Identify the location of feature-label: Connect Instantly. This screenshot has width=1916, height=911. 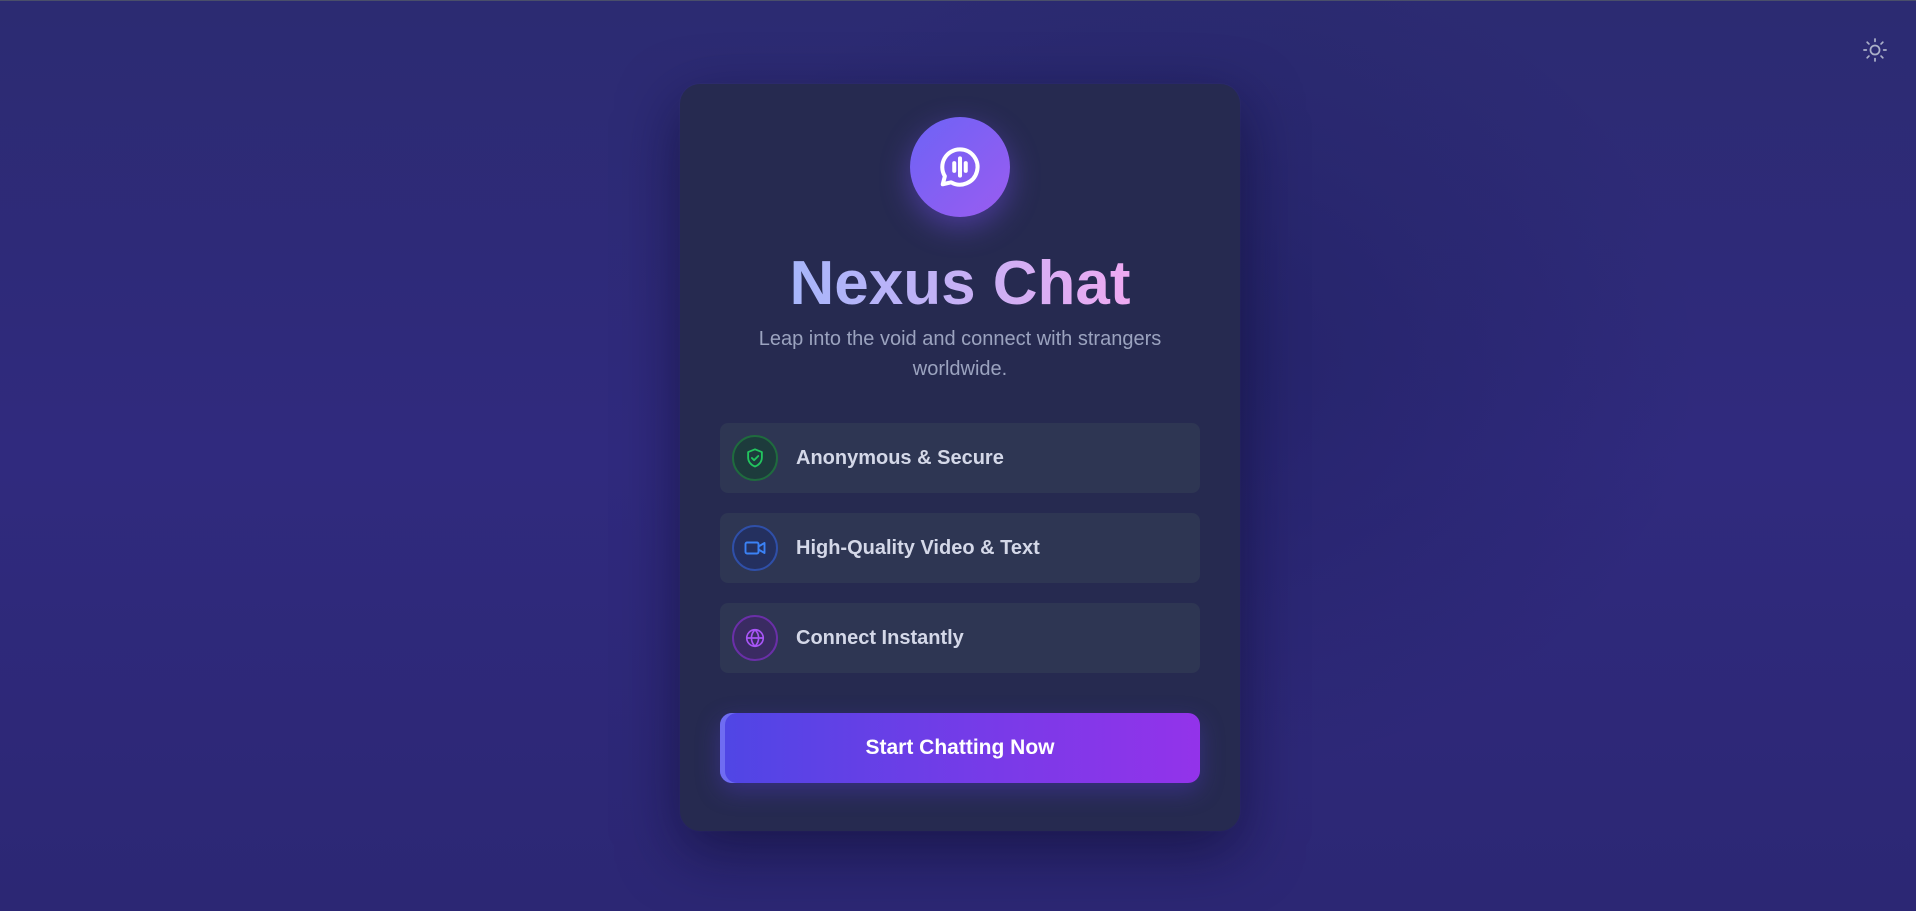
(880, 637).